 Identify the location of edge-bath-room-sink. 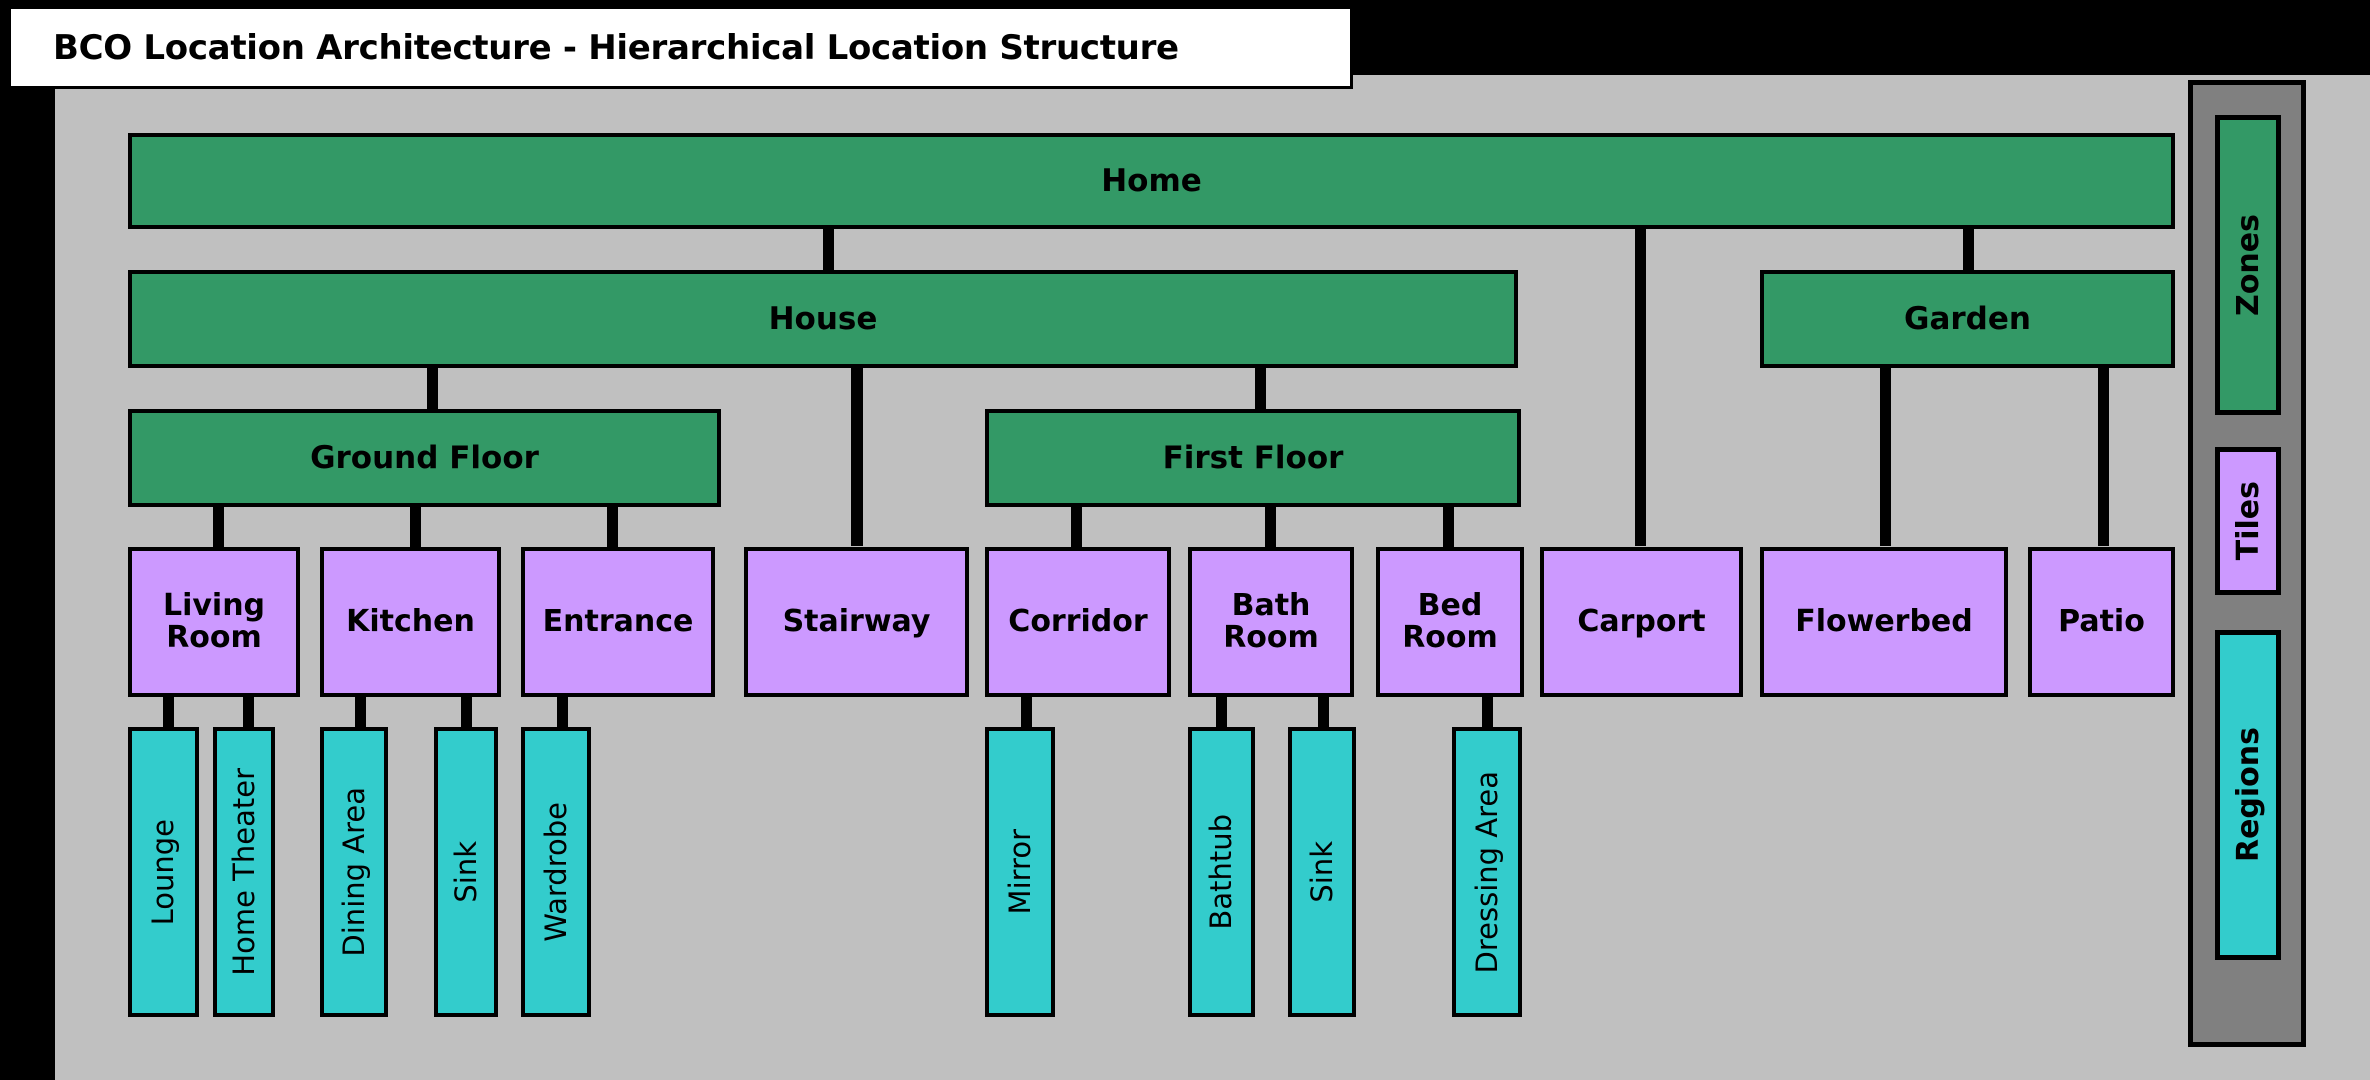
(1323, 712).